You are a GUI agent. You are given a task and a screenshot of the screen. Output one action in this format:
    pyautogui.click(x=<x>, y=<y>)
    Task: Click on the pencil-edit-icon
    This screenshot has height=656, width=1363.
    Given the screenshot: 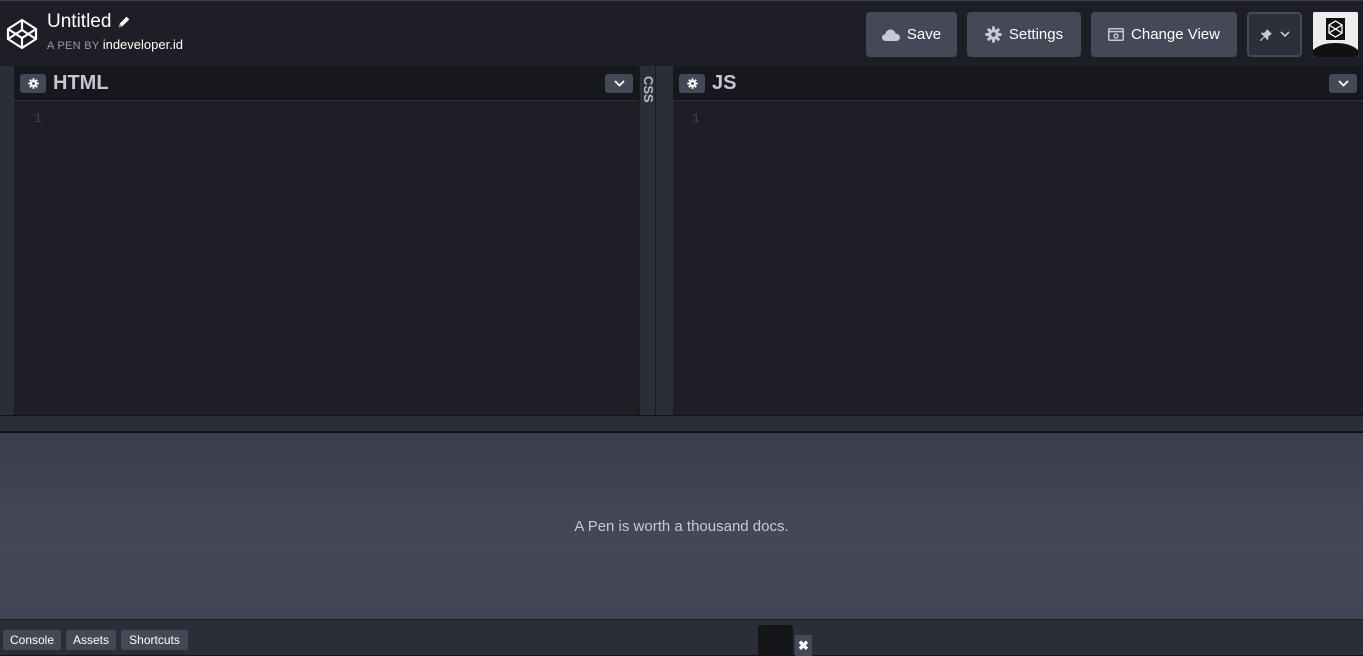 What is the action you would take?
    pyautogui.click(x=124, y=22)
    